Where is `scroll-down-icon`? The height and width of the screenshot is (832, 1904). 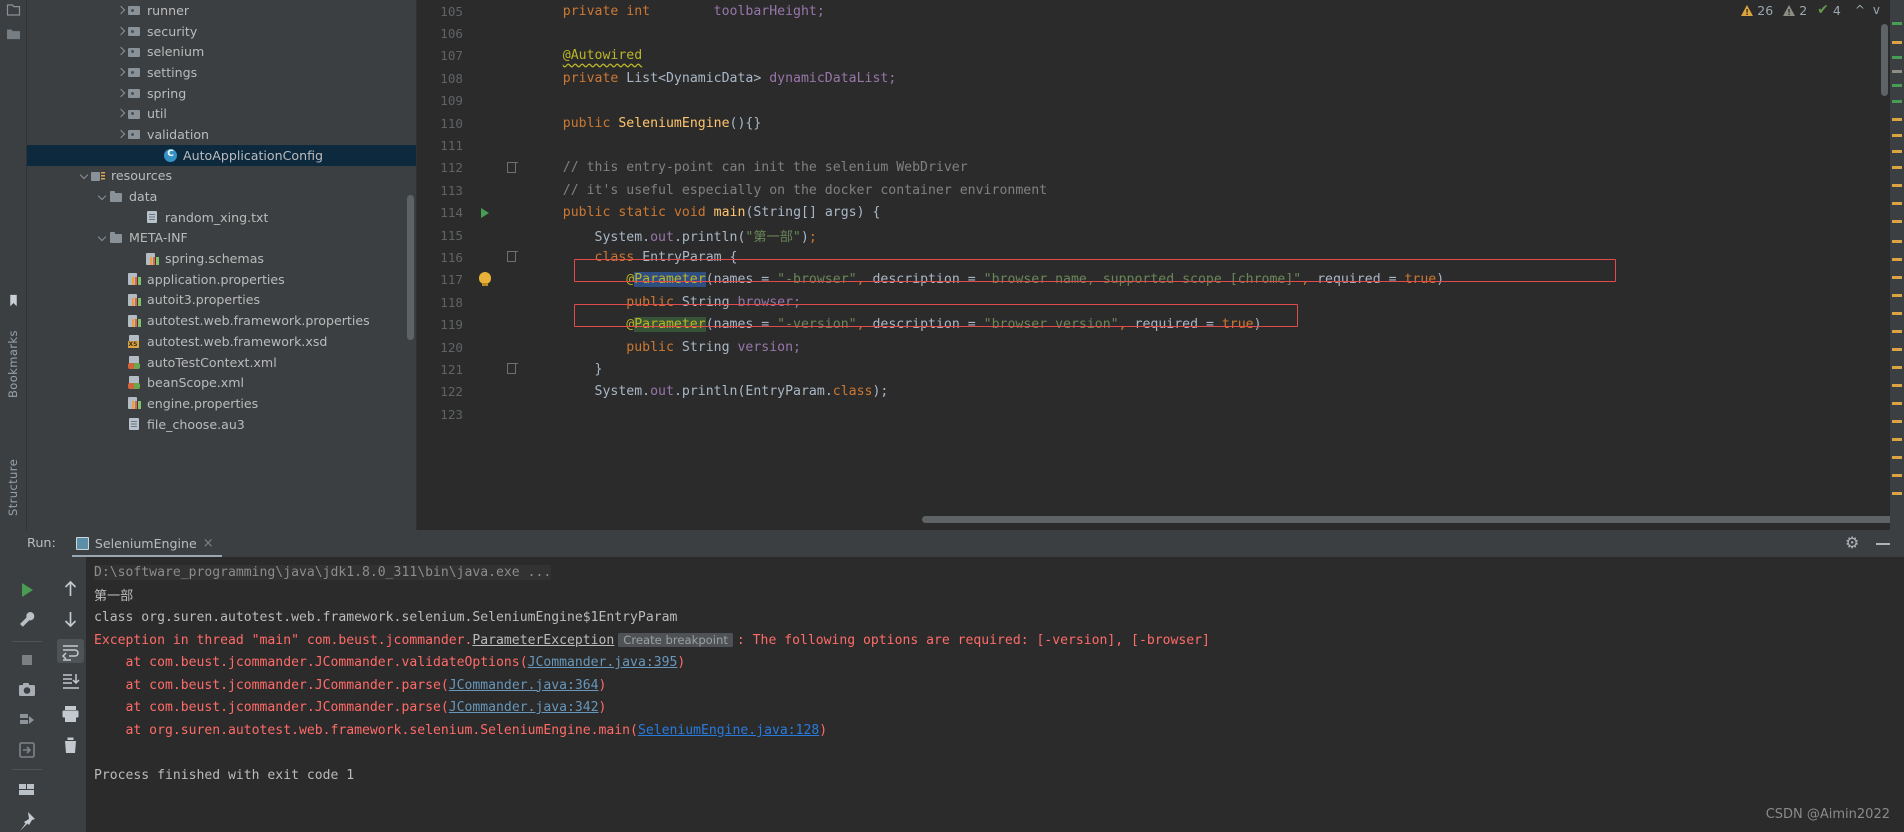 scroll-down-icon is located at coordinates (70, 619).